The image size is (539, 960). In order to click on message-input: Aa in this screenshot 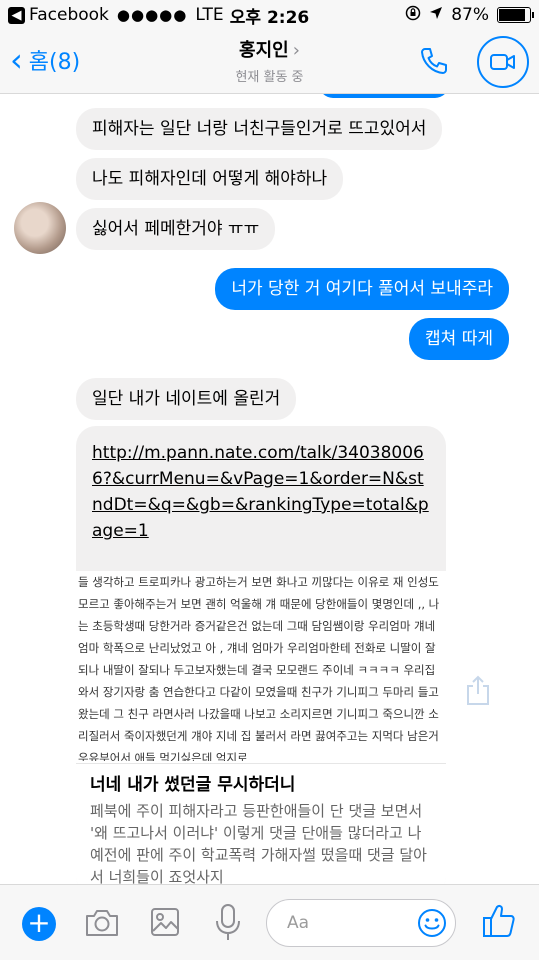, I will do `click(361, 923)`.